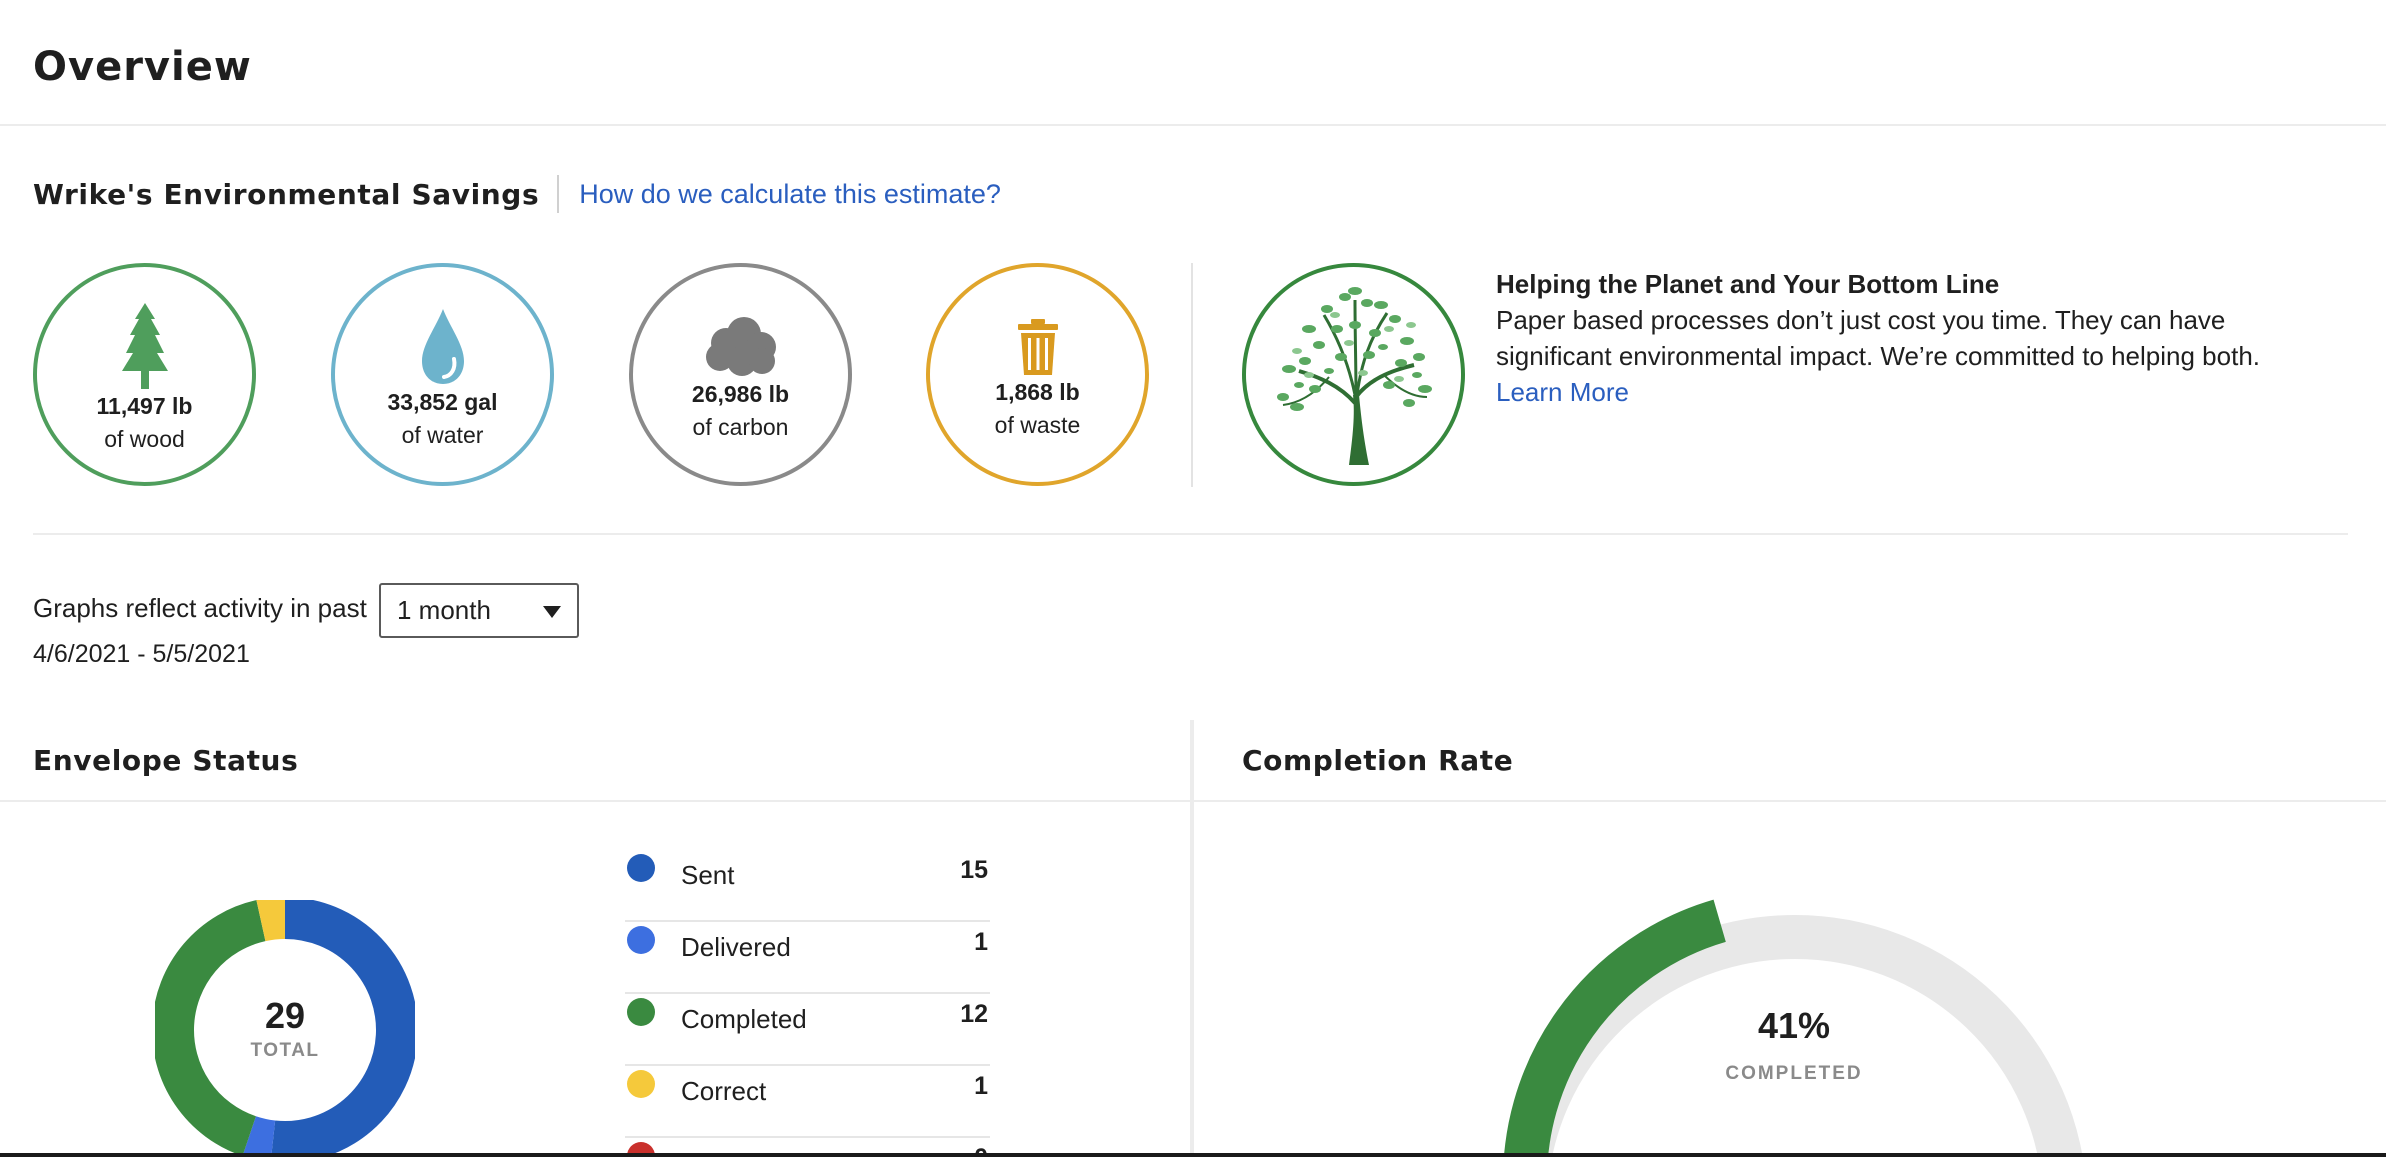 This screenshot has width=2386, height=1157. I want to click on legend-item-delivered: Delivered 1, so click(807, 958).